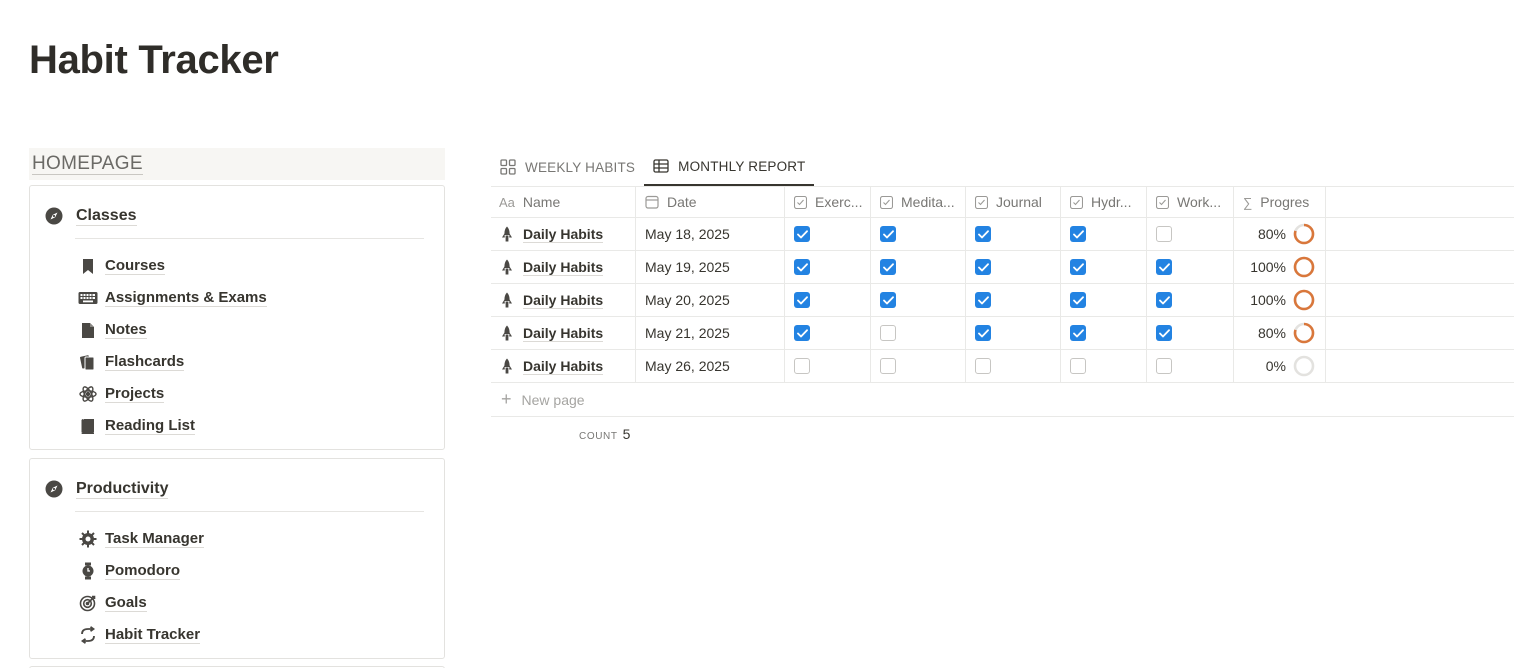 The width and height of the screenshot is (1514, 668). I want to click on table-row: Daily Habits May 19, 2025 100%, so click(1002, 267).